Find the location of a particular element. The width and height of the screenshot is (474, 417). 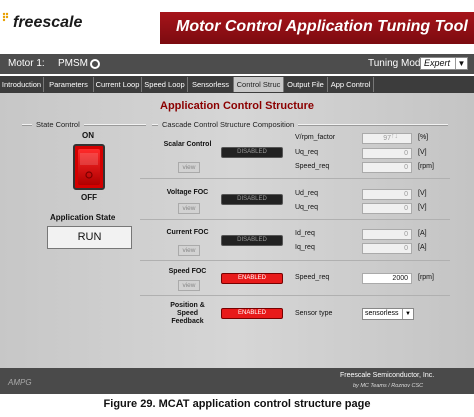

switch-off-label: OFF is located at coordinates (89, 197).